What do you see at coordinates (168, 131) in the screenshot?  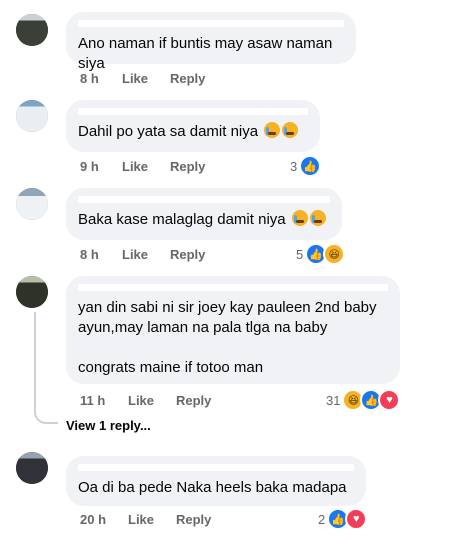 I see `comment-text: Dahil po yata sa damit niya` at bounding box center [168, 131].